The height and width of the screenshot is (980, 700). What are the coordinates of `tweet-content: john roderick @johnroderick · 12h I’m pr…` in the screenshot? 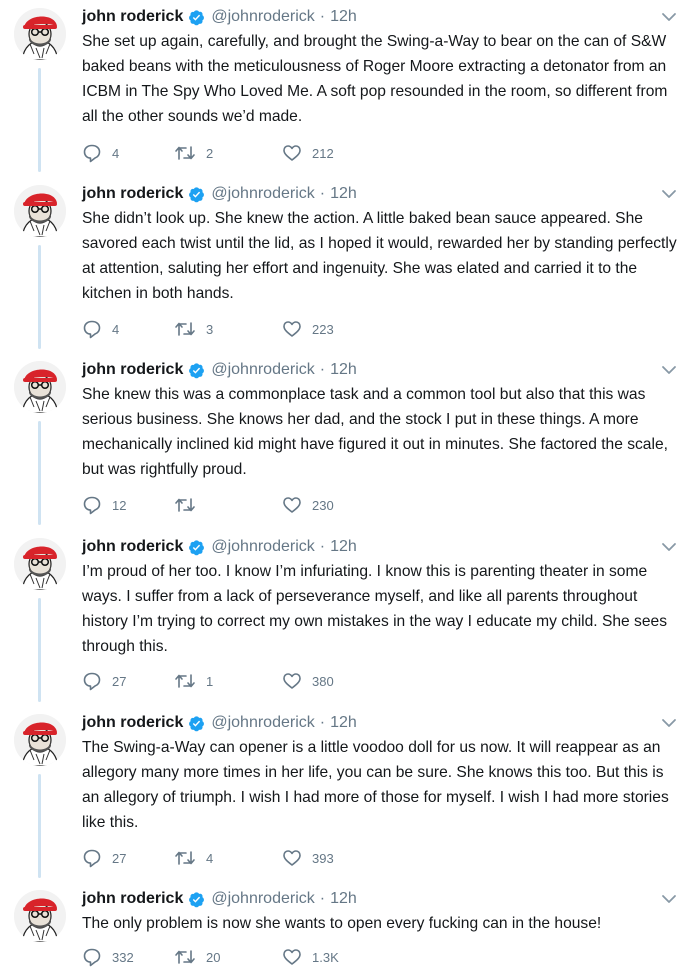 It's located at (382, 612).